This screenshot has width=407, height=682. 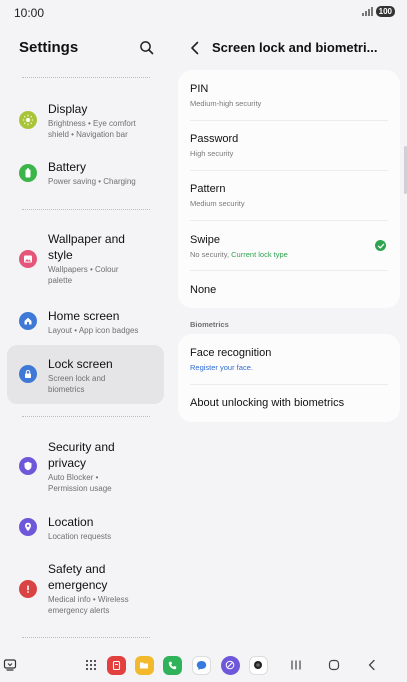 I want to click on shield-icon, so click(x=28, y=466).